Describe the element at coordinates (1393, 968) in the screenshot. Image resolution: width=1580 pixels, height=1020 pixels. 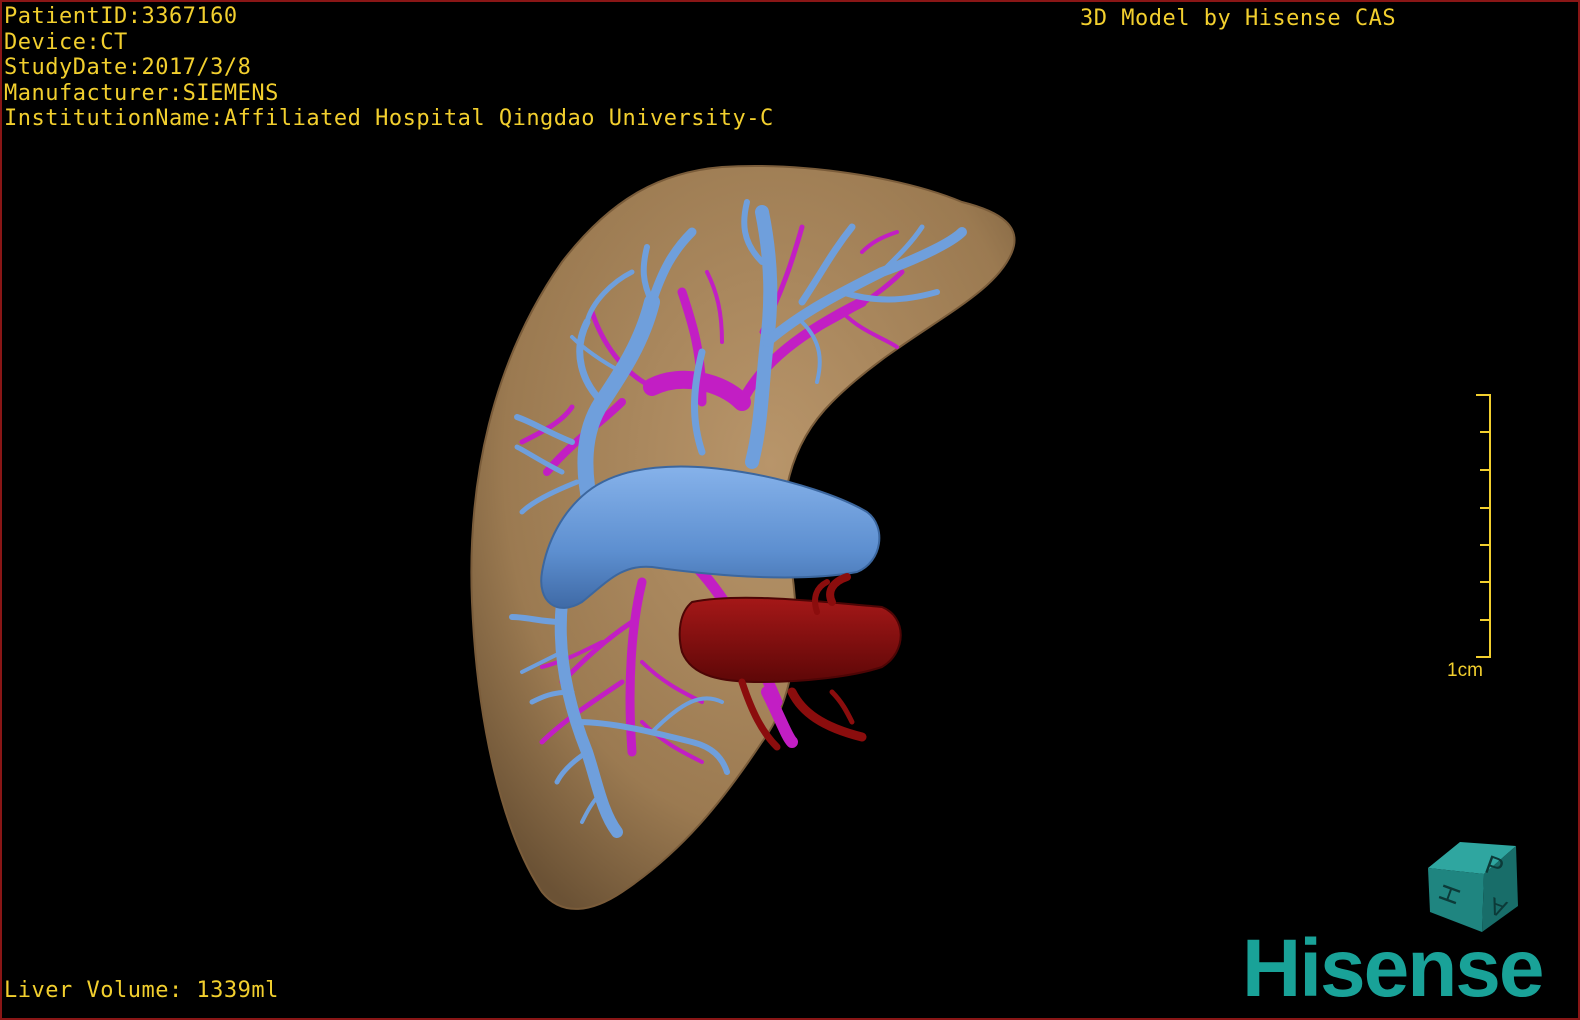
I see `hisense-logo: Hisense` at that location.